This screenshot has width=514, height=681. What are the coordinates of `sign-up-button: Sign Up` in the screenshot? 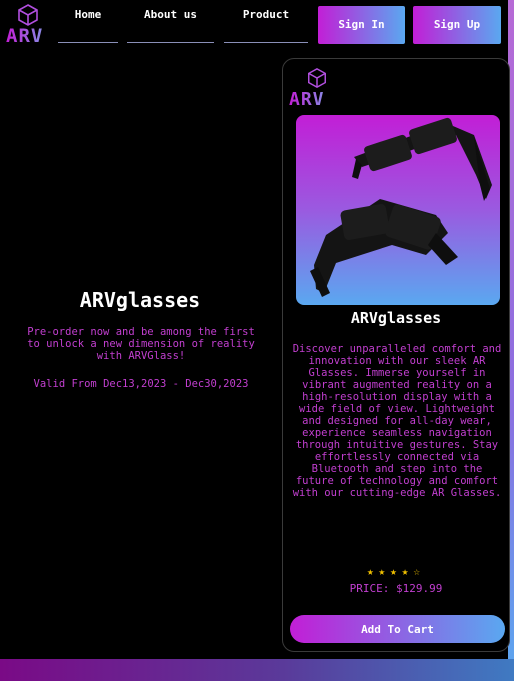 It's located at (457, 25).